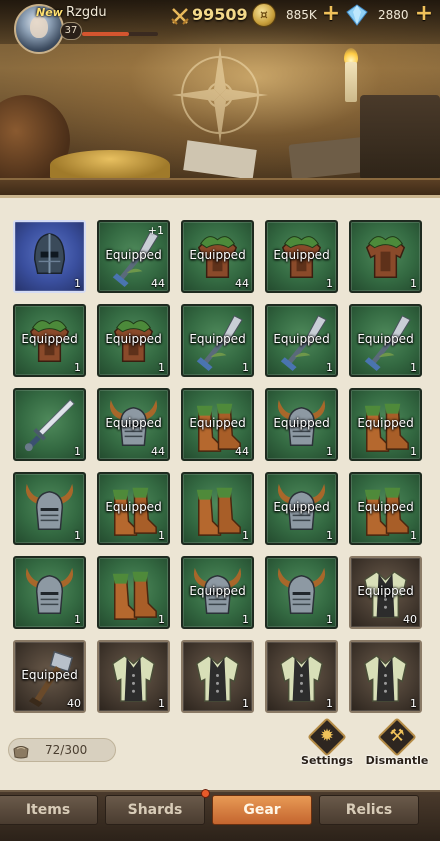 The height and width of the screenshot is (841, 440). Describe the element at coordinates (180, 16) in the screenshot. I see `crossed-swords-icon` at that location.